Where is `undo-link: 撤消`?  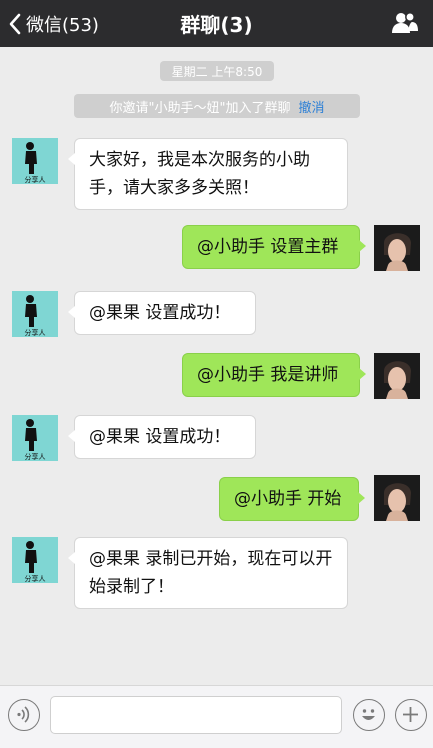
undo-link: 撤消 is located at coordinates (311, 106).